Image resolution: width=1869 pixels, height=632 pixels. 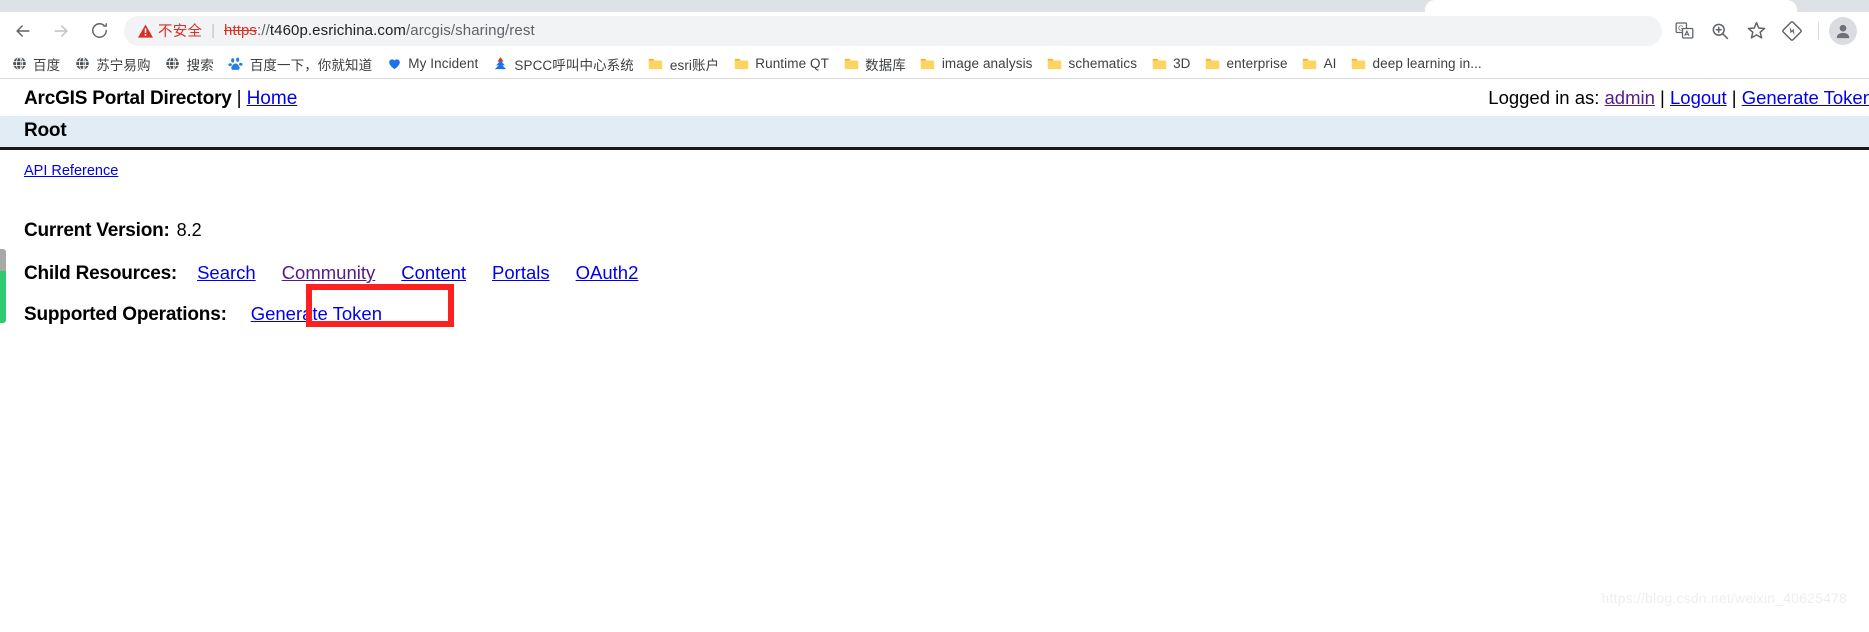 What do you see at coordinates (987, 63) in the screenshot?
I see `bookmark-label: image analysis` at bounding box center [987, 63].